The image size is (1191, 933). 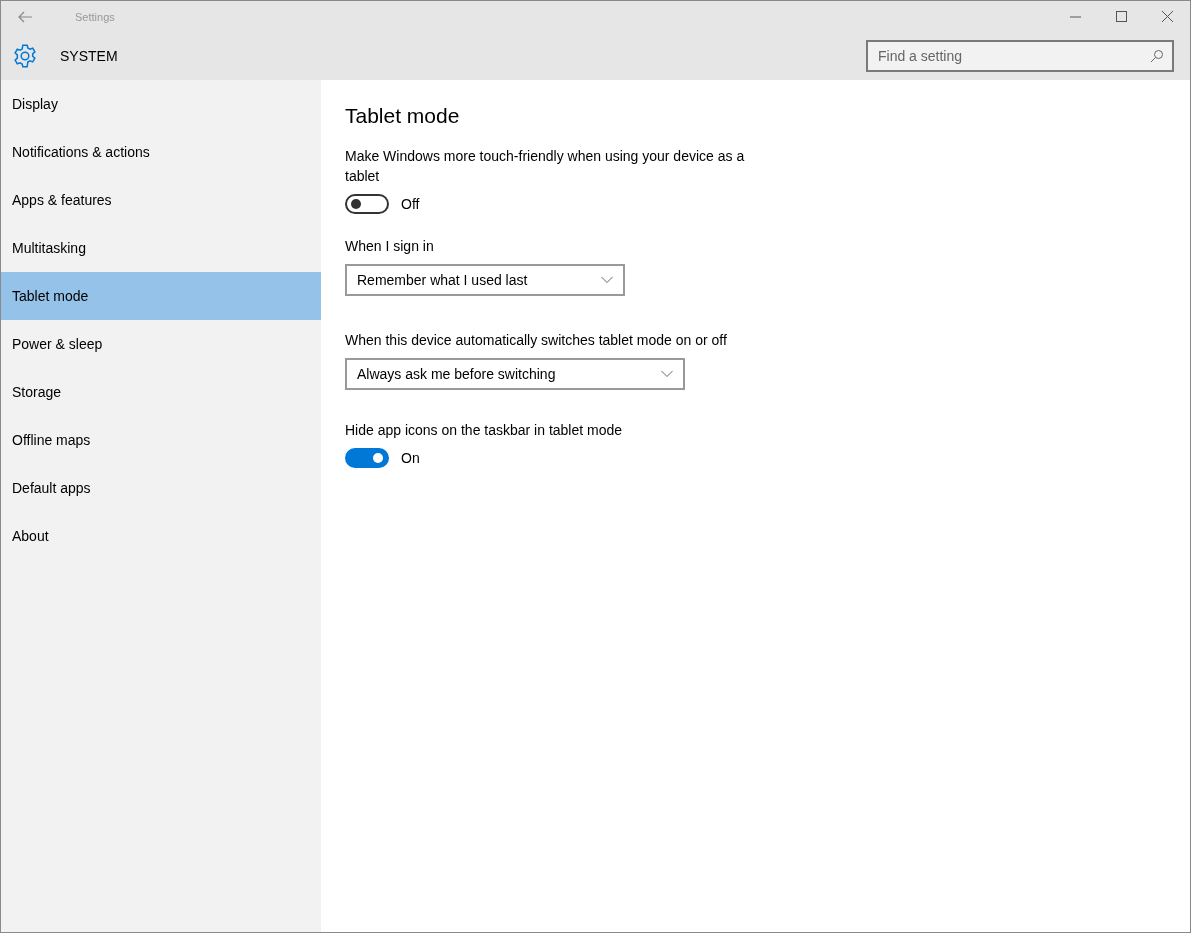 I want to click on dropdown: Remember what I used last, so click(x=485, y=280).